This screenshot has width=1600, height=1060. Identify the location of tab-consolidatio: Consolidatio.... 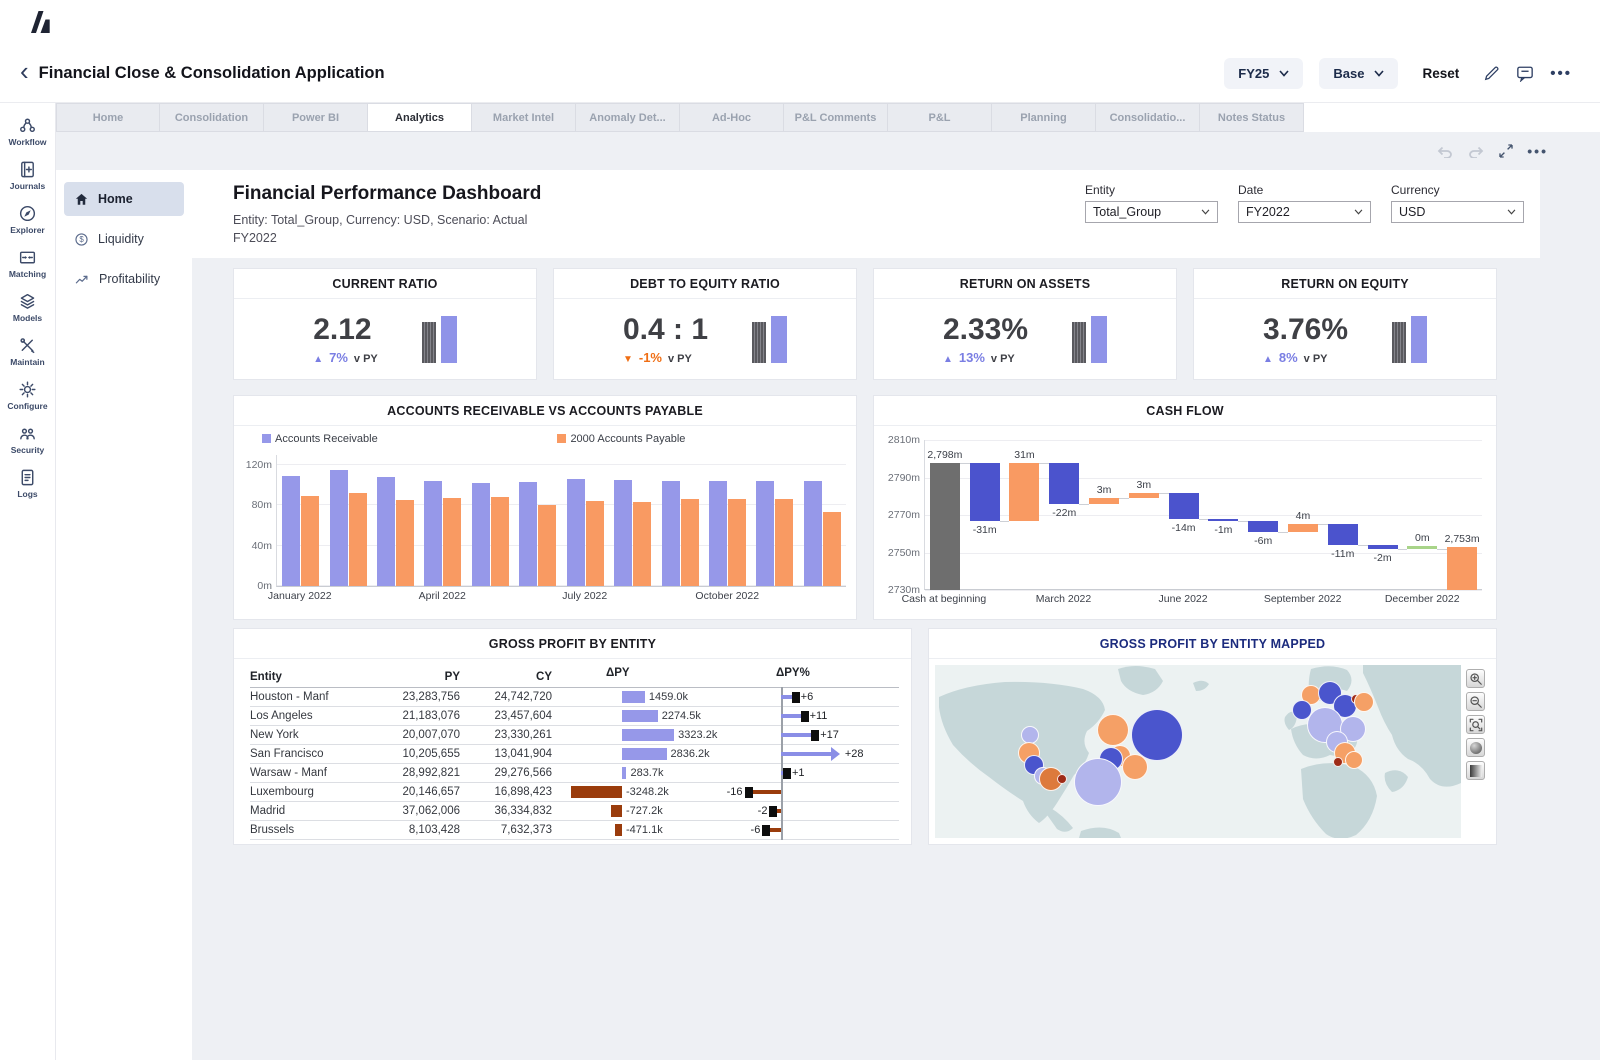
(1148, 117).